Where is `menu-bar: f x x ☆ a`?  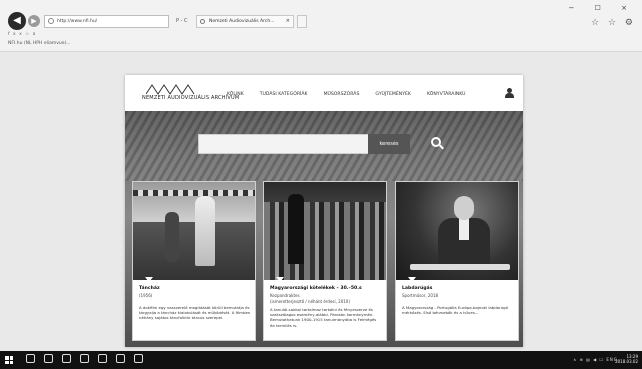
menu-bar: f x x ☆ a is located at coordinates (22, 34).